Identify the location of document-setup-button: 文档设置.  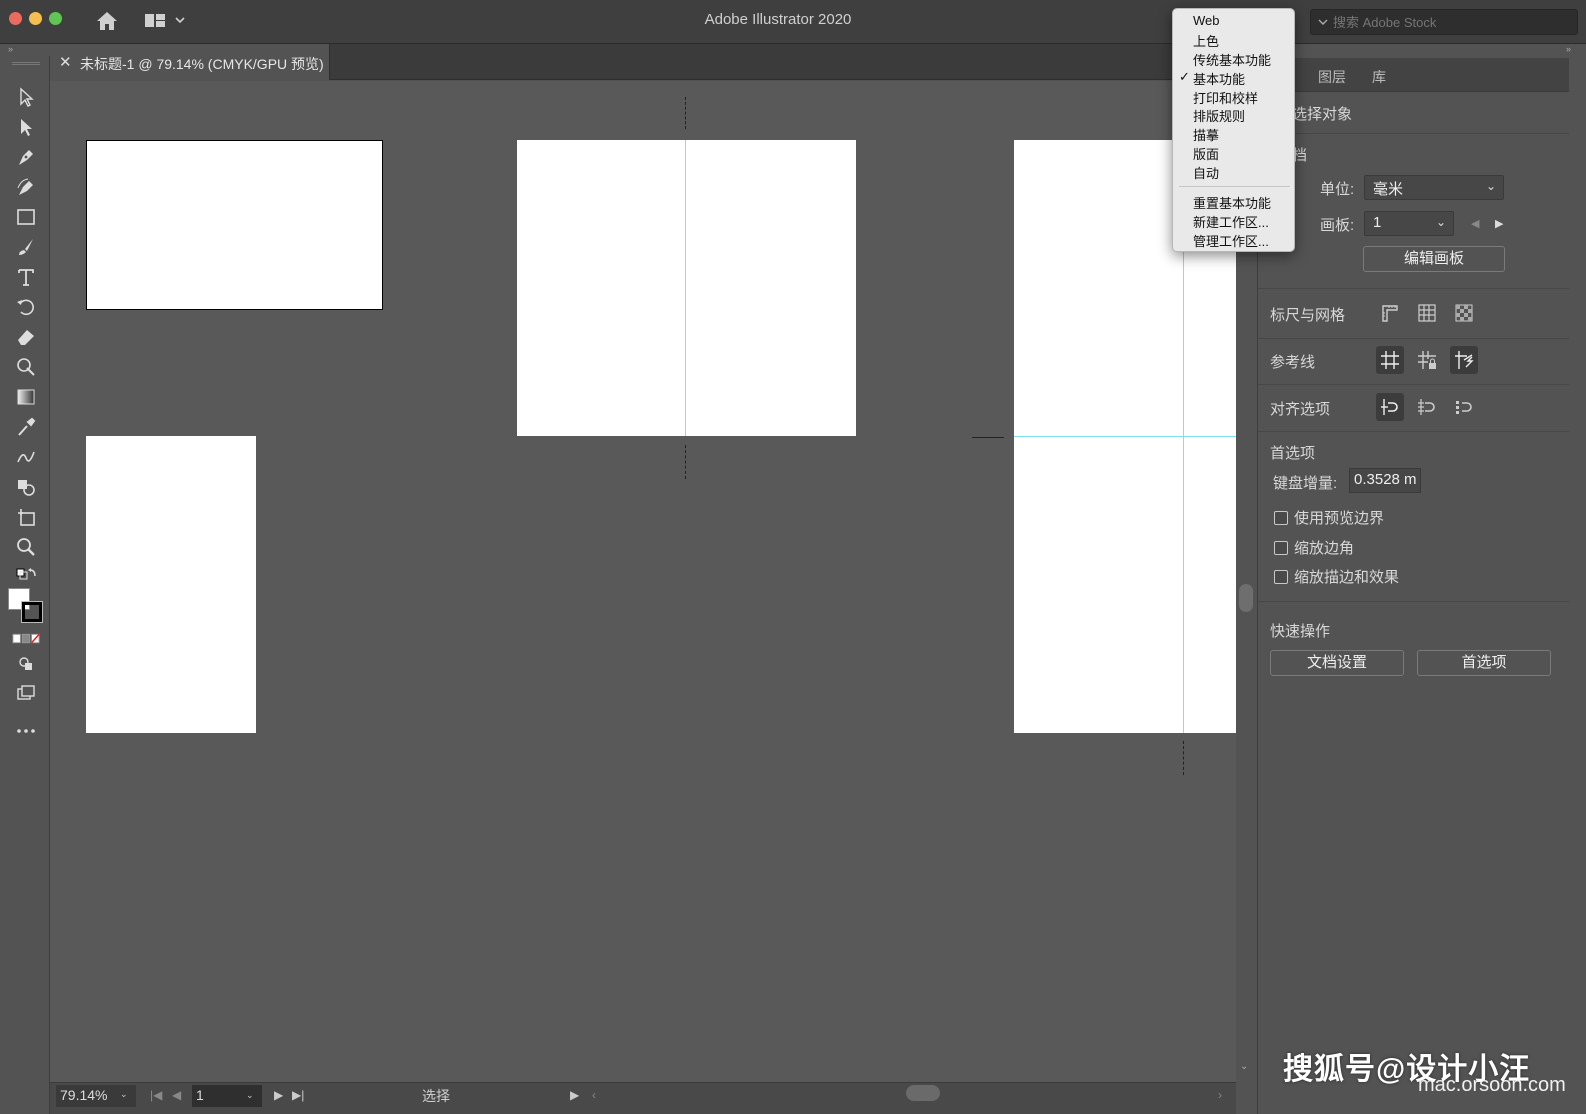
(1337, 663).